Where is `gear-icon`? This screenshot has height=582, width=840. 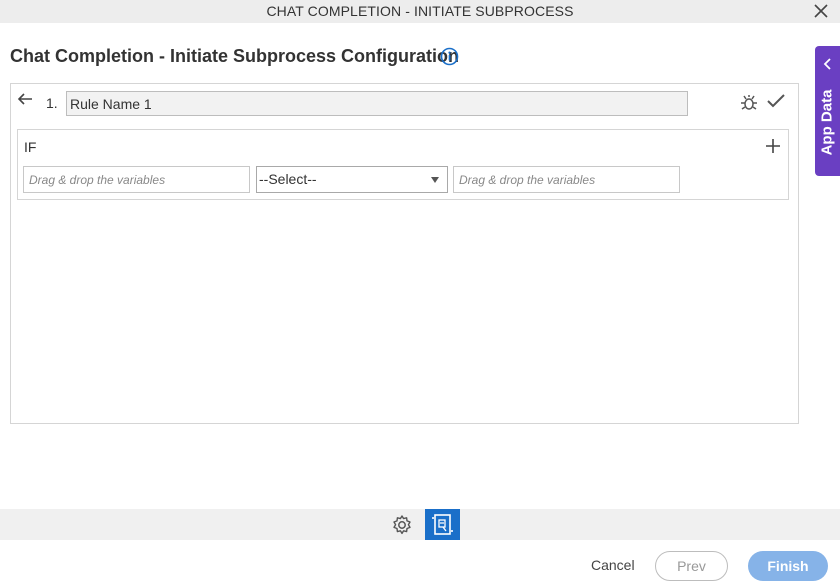 gear-icon is located at coordinates (402, 525).